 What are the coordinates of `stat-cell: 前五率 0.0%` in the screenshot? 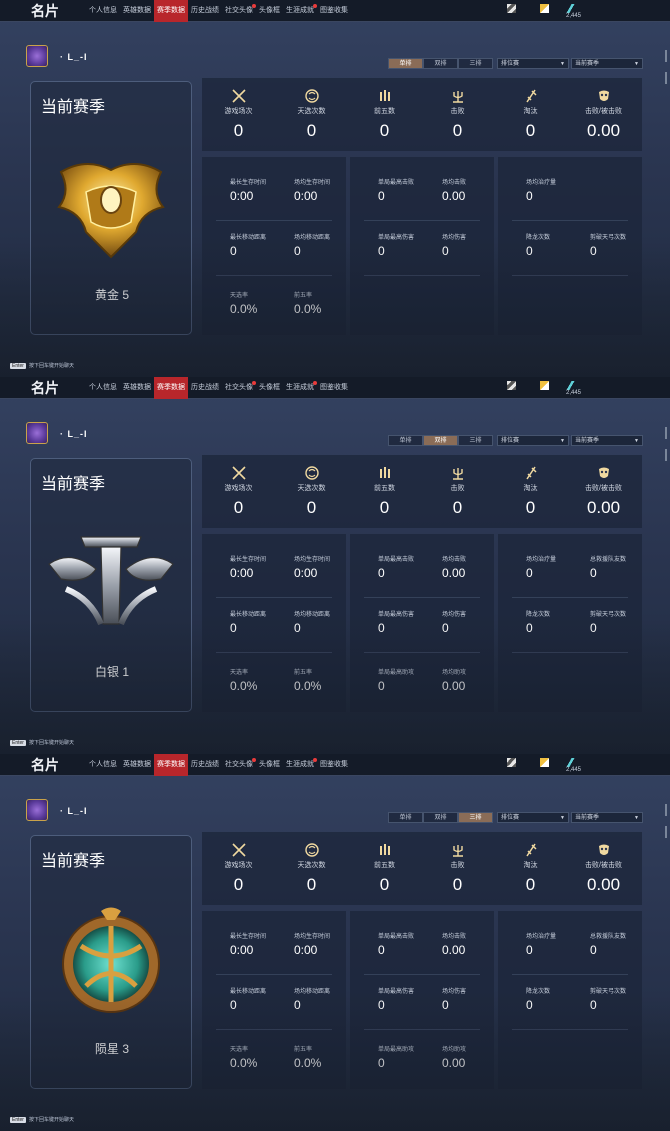 It's located at (307, 303).